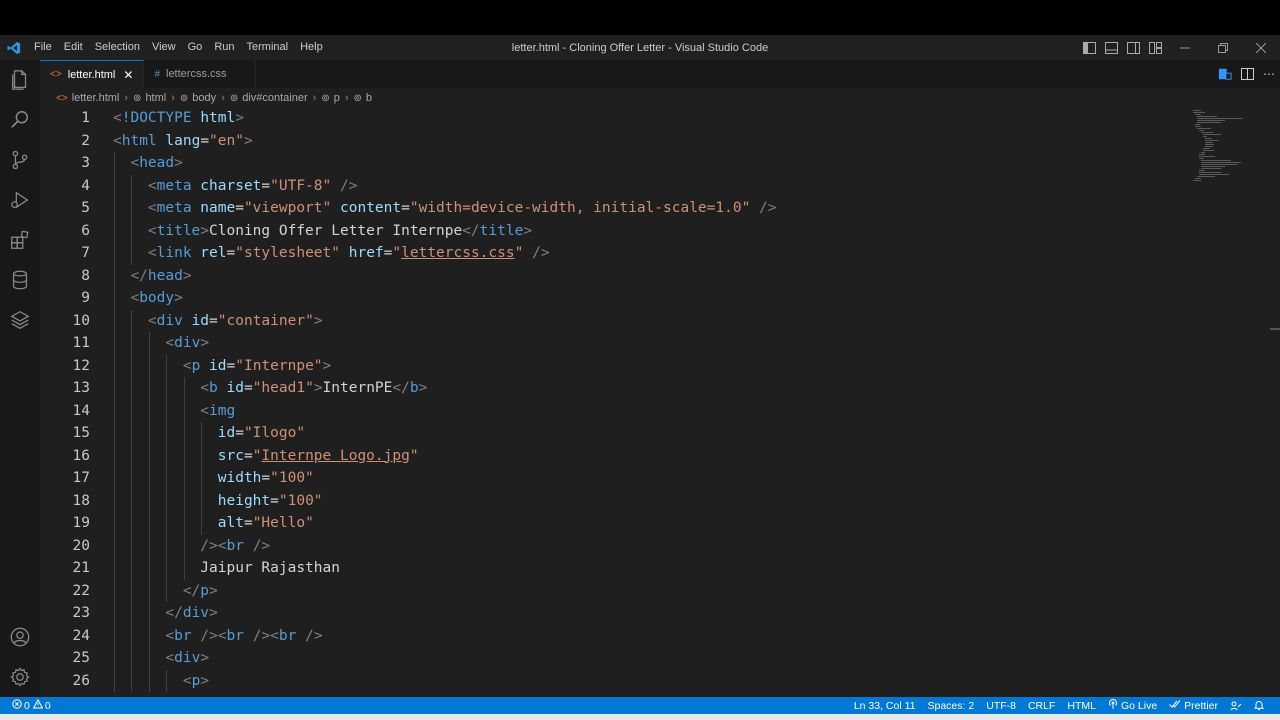 Image resolution: width=1280 pixels, height=720 pixels. What do you see at coordinates (20, 160) in the screenshot?
I see `source-control-icon` at bounding box center [20, 160].